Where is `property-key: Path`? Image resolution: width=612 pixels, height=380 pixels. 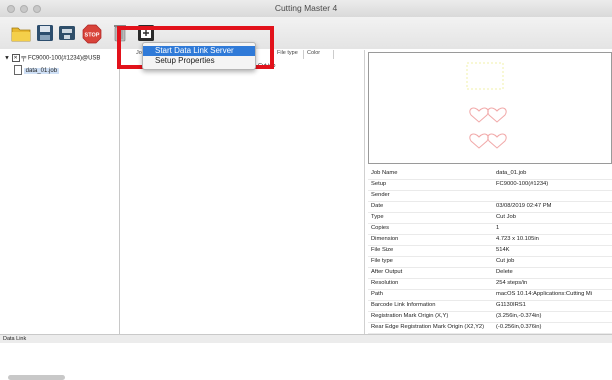 property-key: Path is located at coordinates (377, 294).